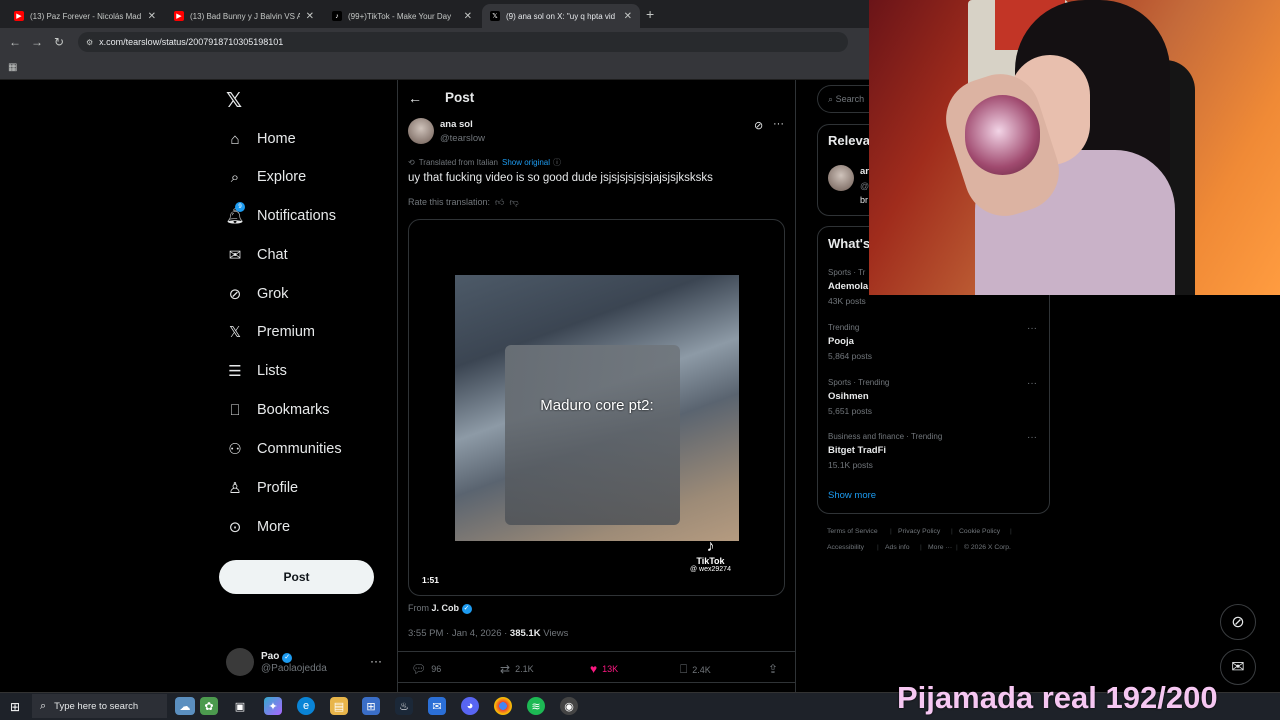 This screenshot has width=1280, height=720. I want to click on spotify-icon: ≋, so click(536, 706).